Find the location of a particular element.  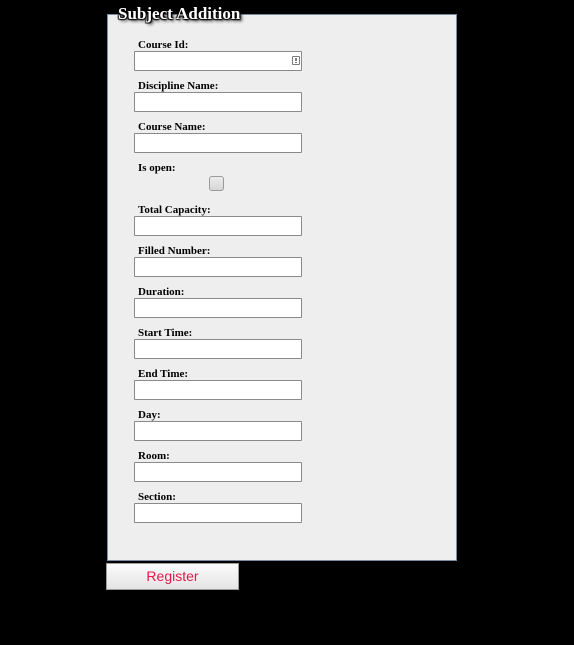

course-name-label: Course Name: is located at coordinates (172, 127).